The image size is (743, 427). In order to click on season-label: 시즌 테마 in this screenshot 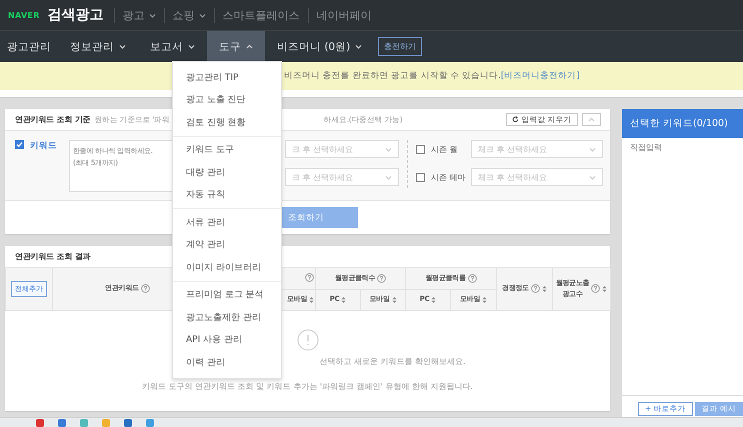, I will do `click(449, 177)`.